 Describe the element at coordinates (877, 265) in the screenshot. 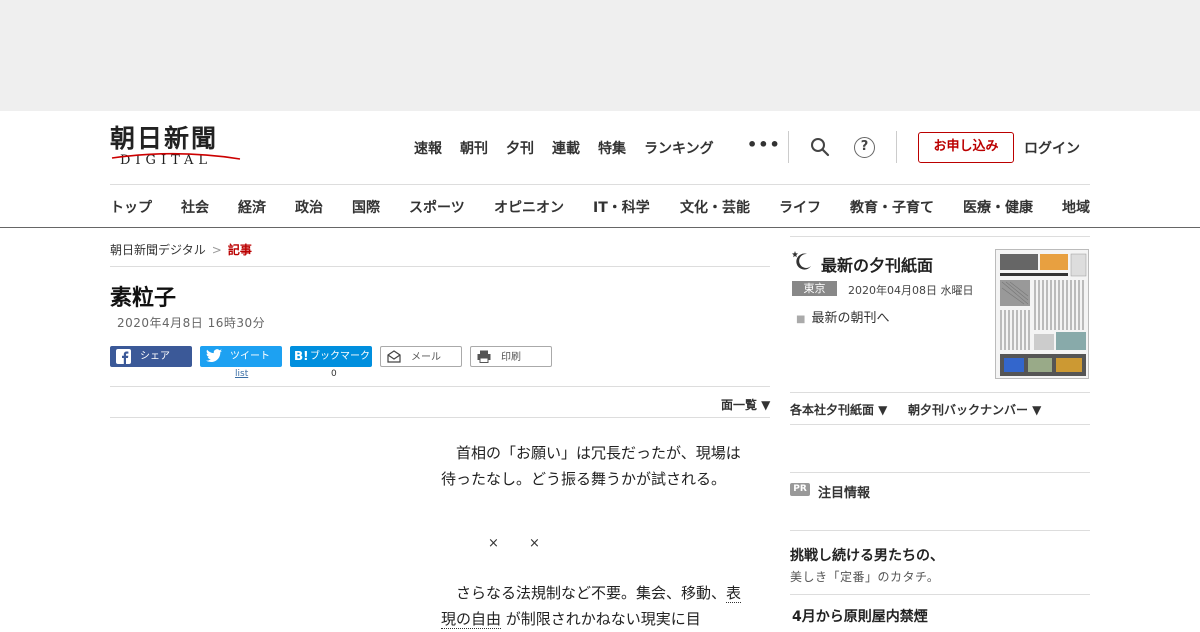

I see `sidebar-title: 最新の夕刊紙面` at that location.